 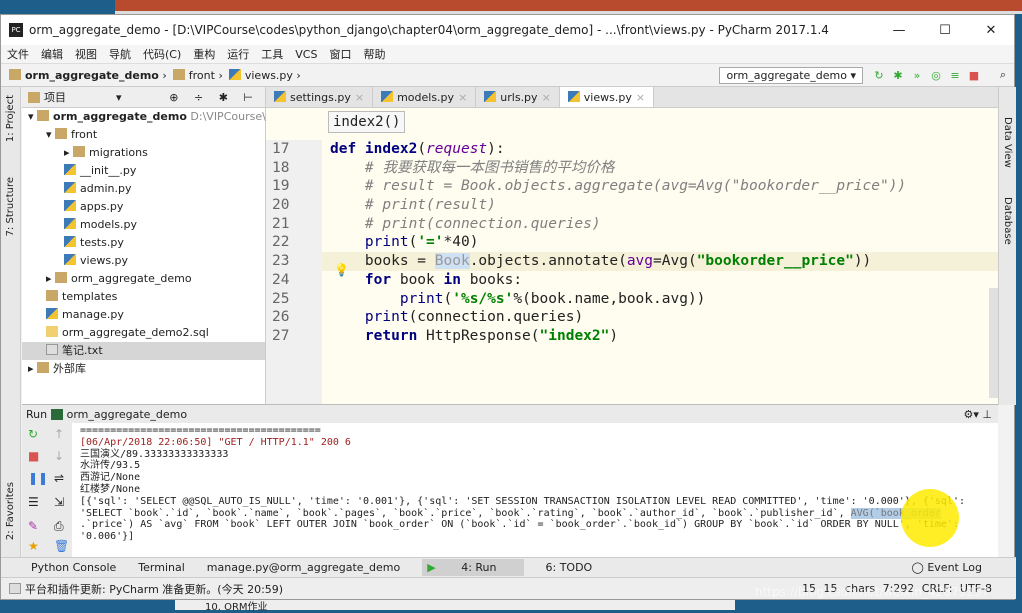 I want to click on code-token: )), so click(x=862, y=261).